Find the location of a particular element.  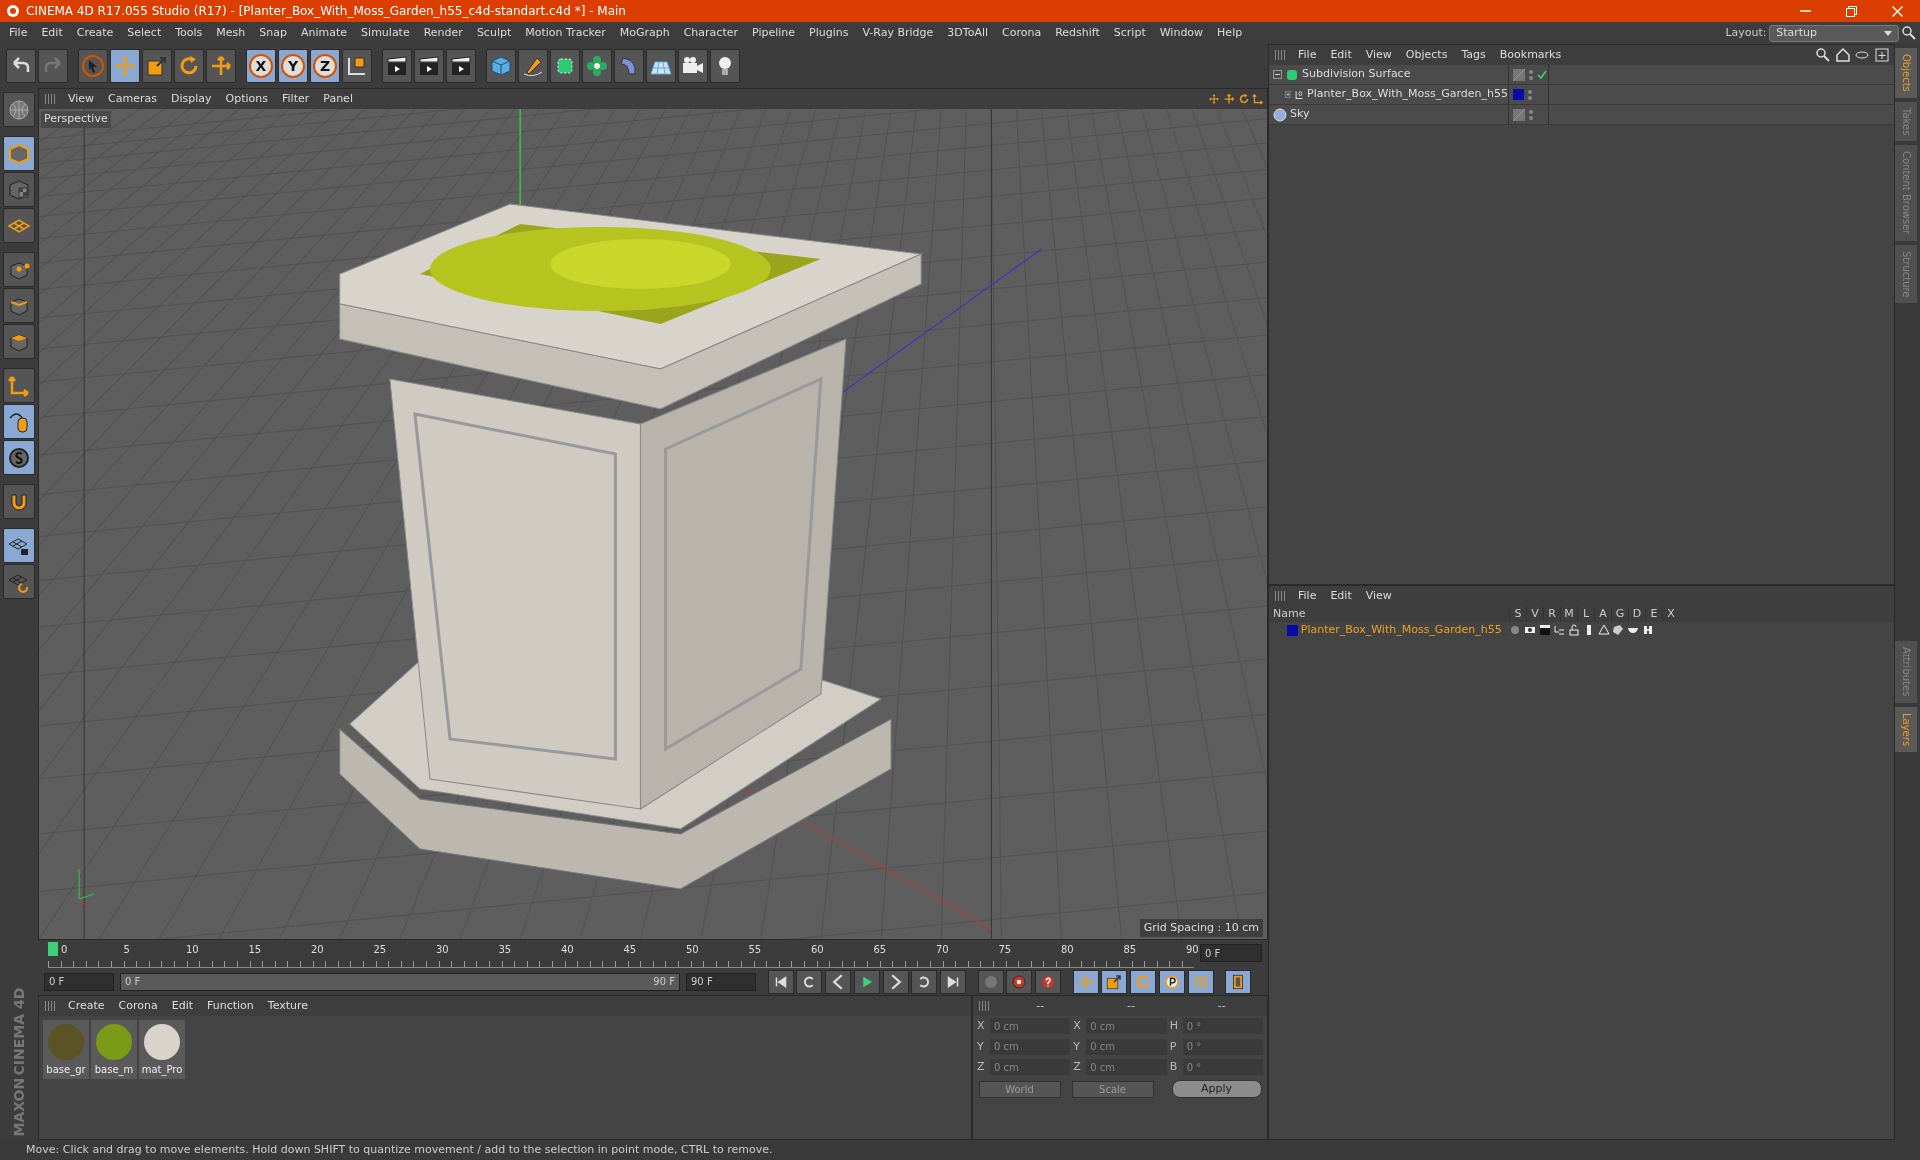

expand-toggle-icon is located at coordinates (1288, 94).